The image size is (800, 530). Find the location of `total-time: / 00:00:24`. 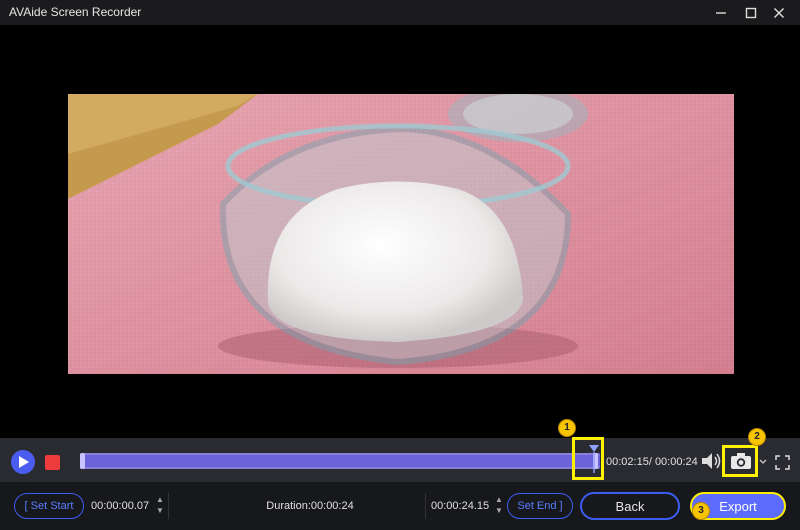

total-time: / 00:00:24 is located at coordinates (673, 462).